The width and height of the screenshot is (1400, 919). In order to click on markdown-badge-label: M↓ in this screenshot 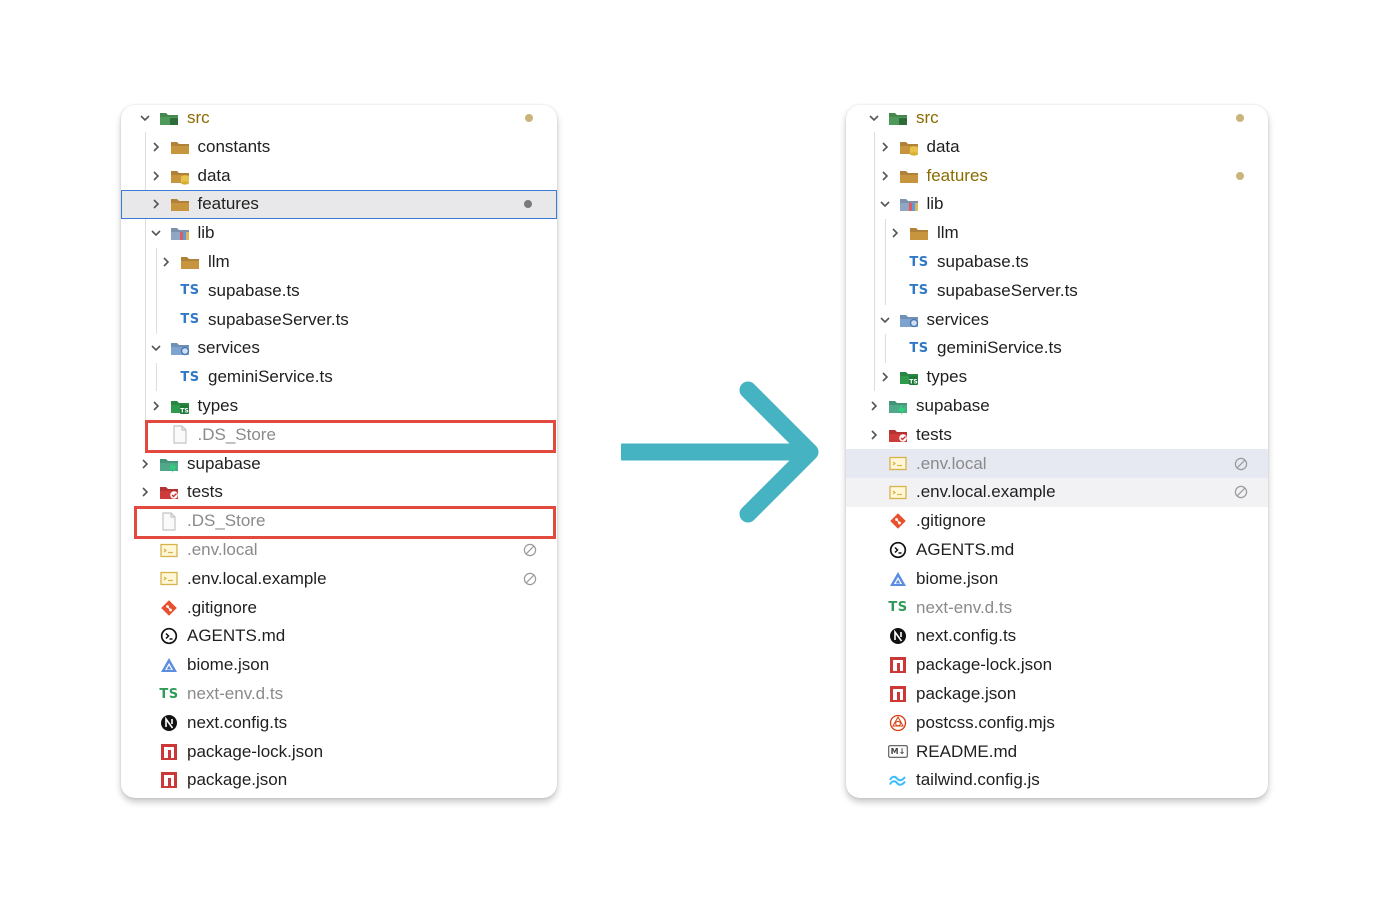, I will do `click(898, 752)`.